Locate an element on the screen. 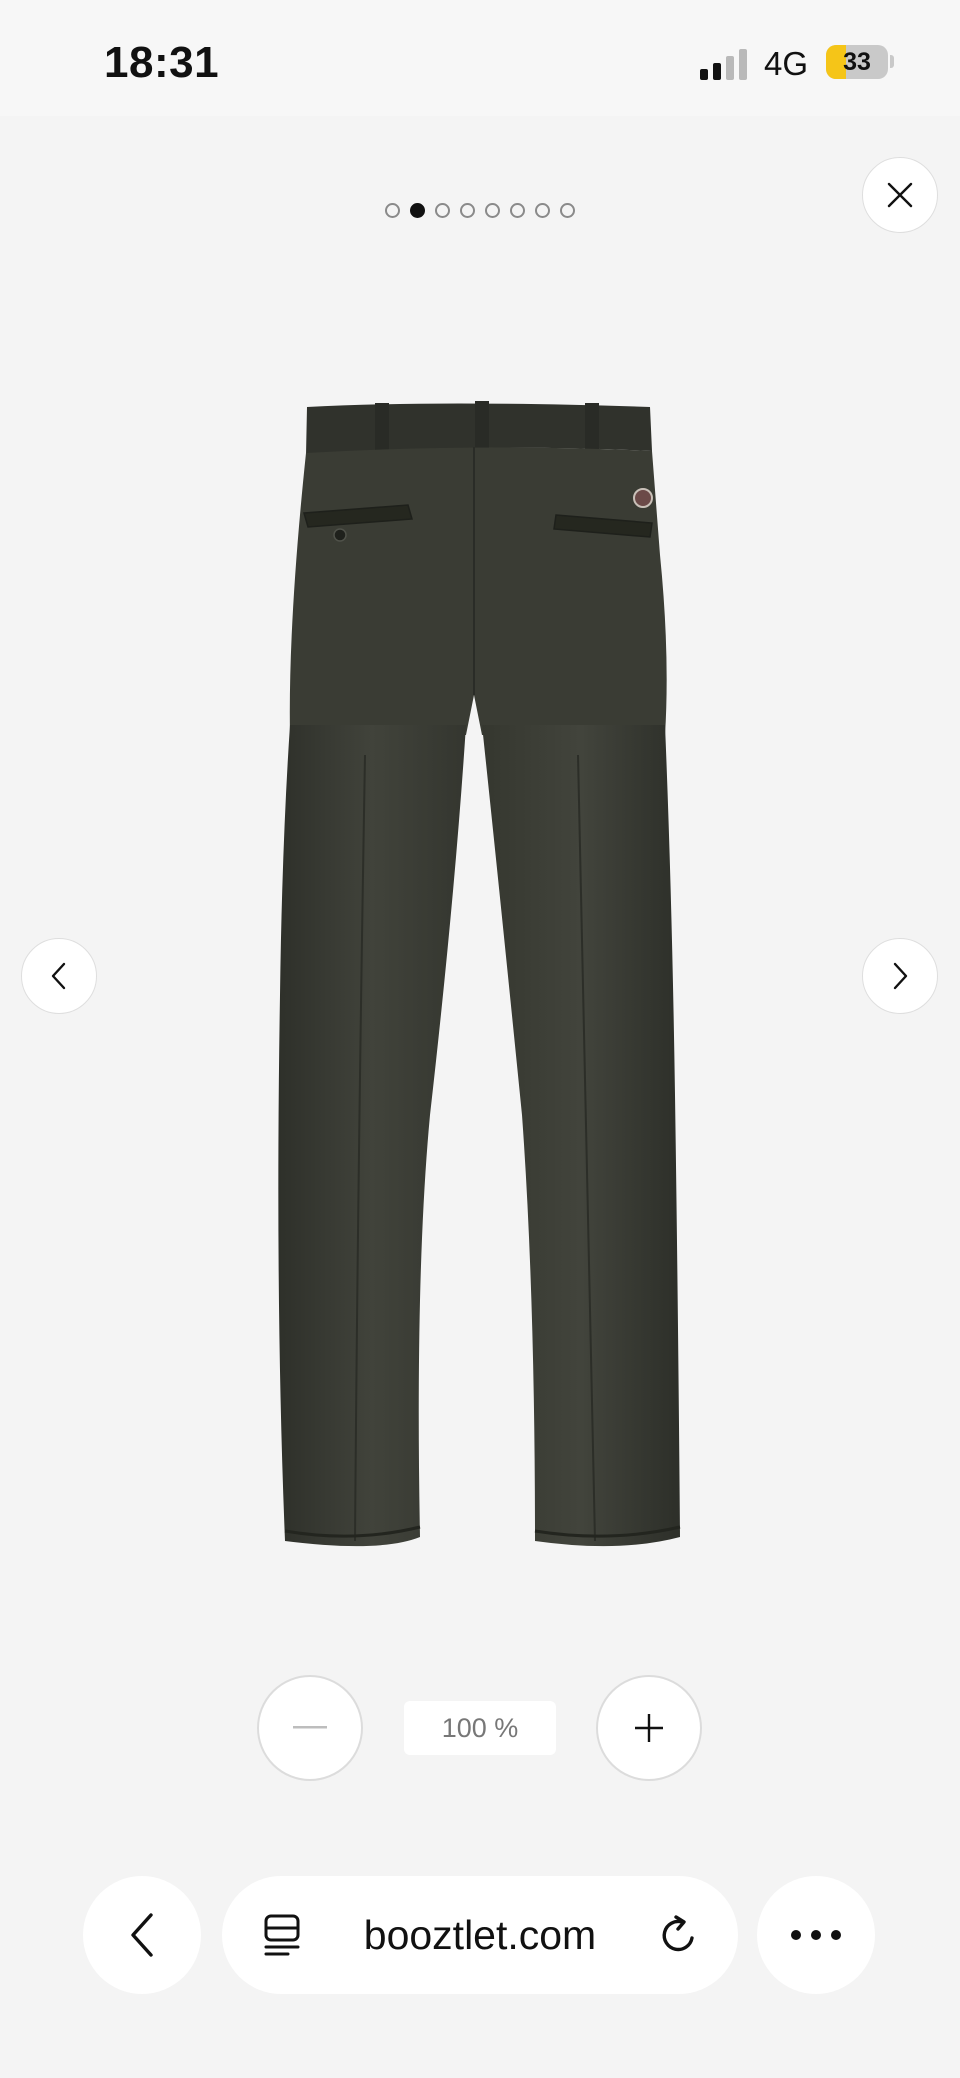 The image size is (960, 2078). close-icon is located at coordinates (900, 195).